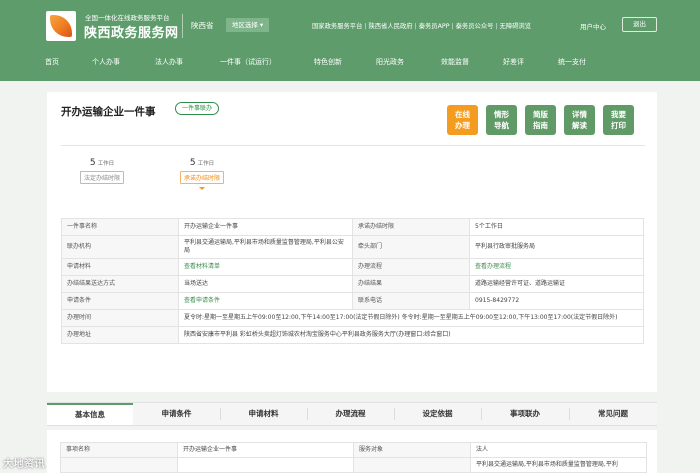  I want to click on info-key: 办理地址, so click(120, 335).